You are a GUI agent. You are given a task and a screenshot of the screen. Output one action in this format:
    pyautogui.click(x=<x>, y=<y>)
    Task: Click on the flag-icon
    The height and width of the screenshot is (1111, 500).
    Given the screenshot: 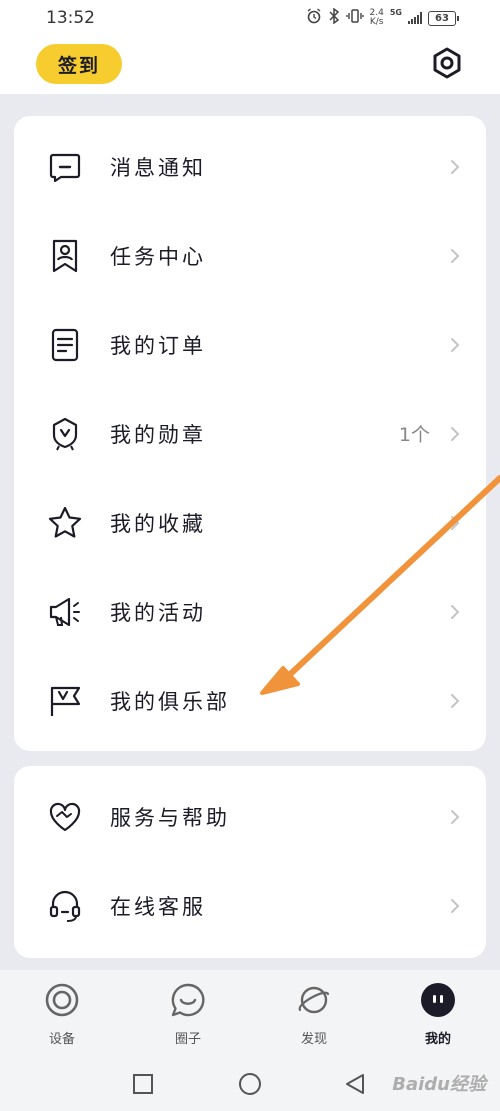 What is the action you would take?
    pyautogui.click(x=65, y=701)
    